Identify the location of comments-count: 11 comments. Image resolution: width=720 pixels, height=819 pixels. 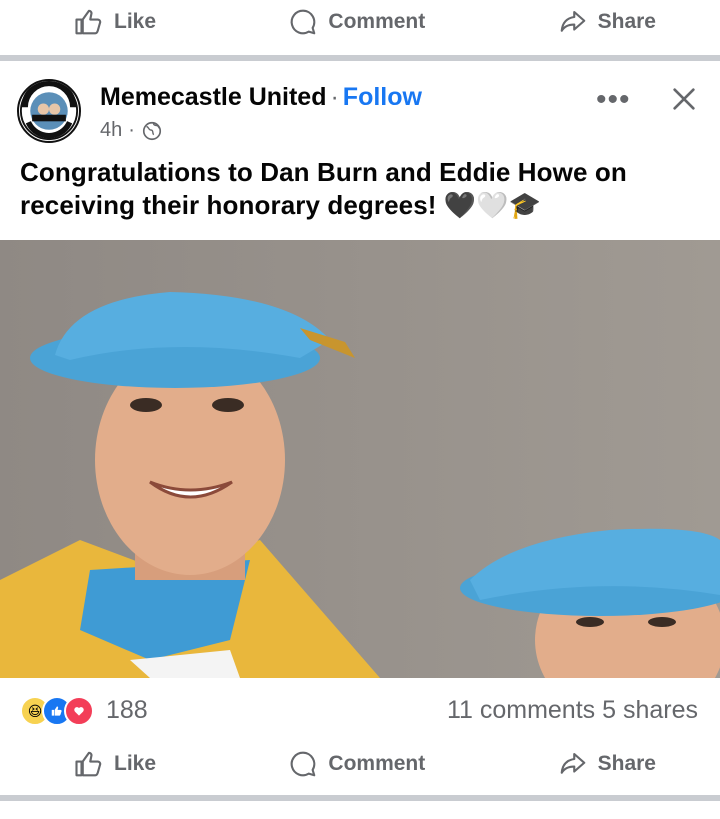
(521, 710).